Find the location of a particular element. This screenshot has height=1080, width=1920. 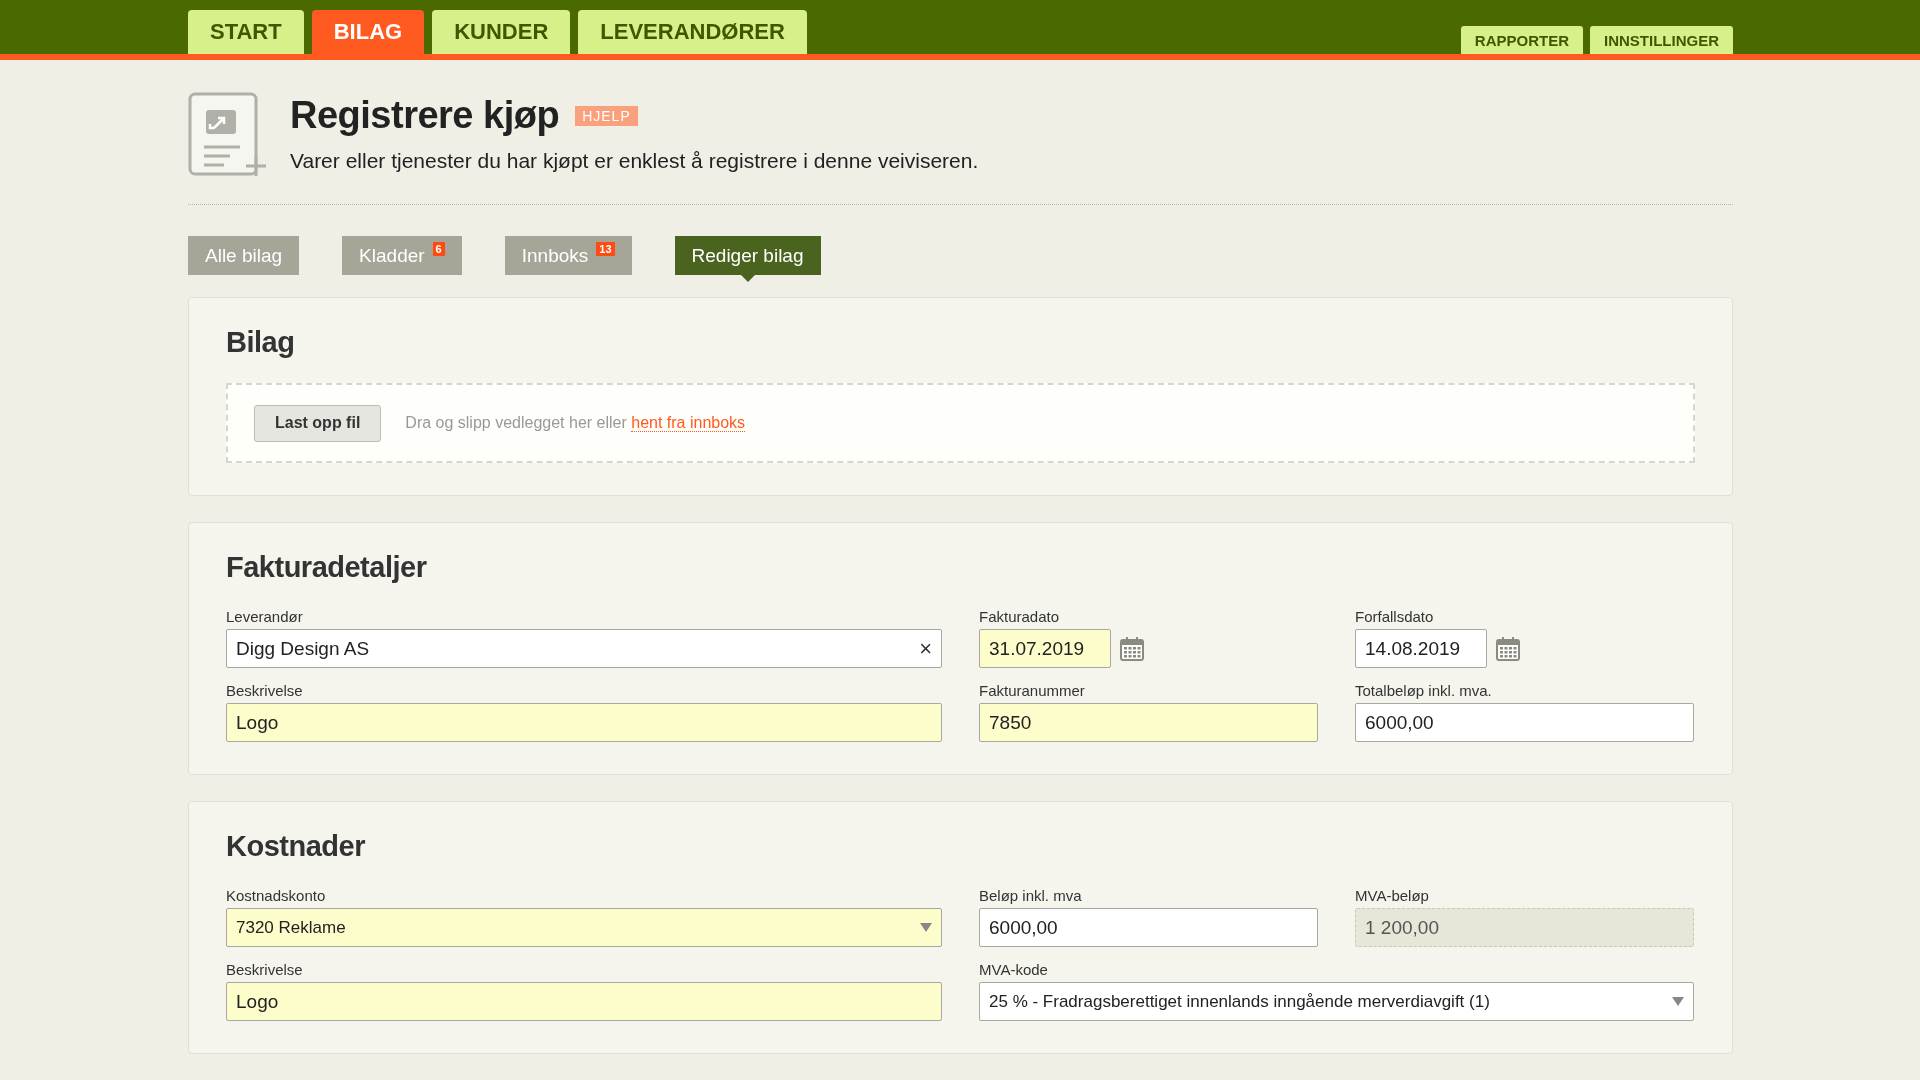

nav-tab: START is located at coordinates (246, 32).